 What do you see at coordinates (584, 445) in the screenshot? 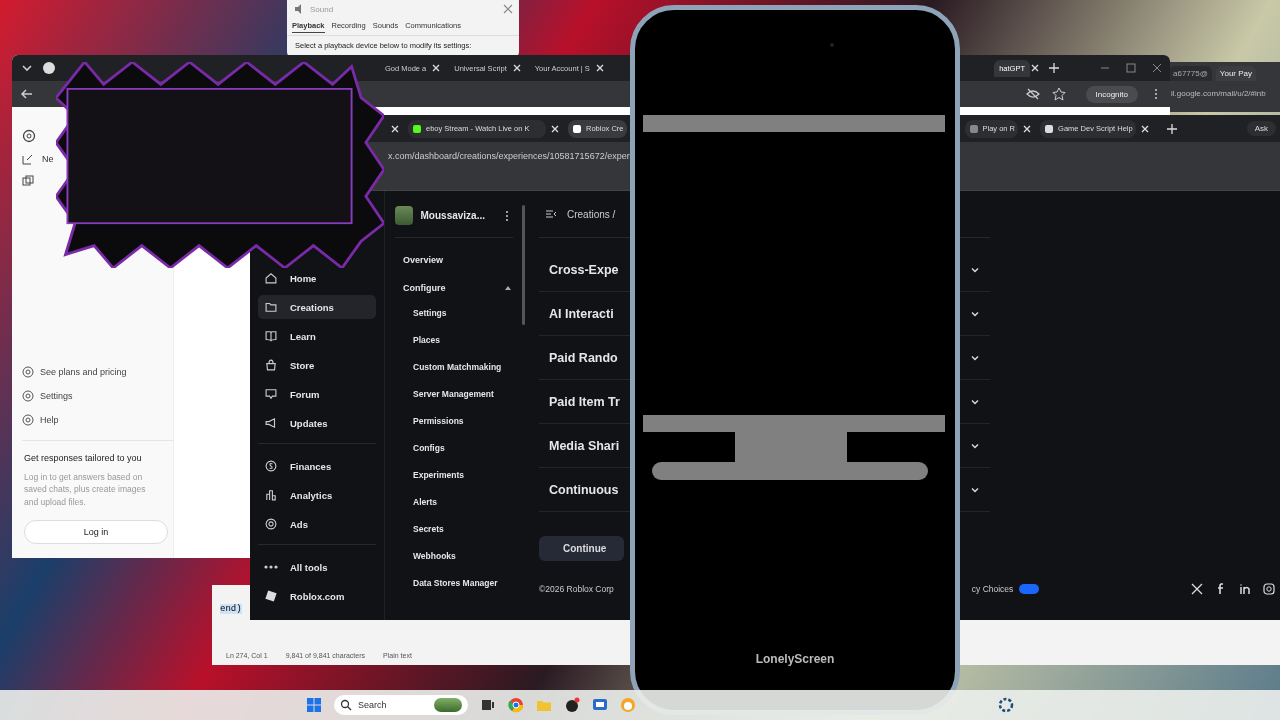
I see `section-title: Media Shari` at bounding box center [584, 445].